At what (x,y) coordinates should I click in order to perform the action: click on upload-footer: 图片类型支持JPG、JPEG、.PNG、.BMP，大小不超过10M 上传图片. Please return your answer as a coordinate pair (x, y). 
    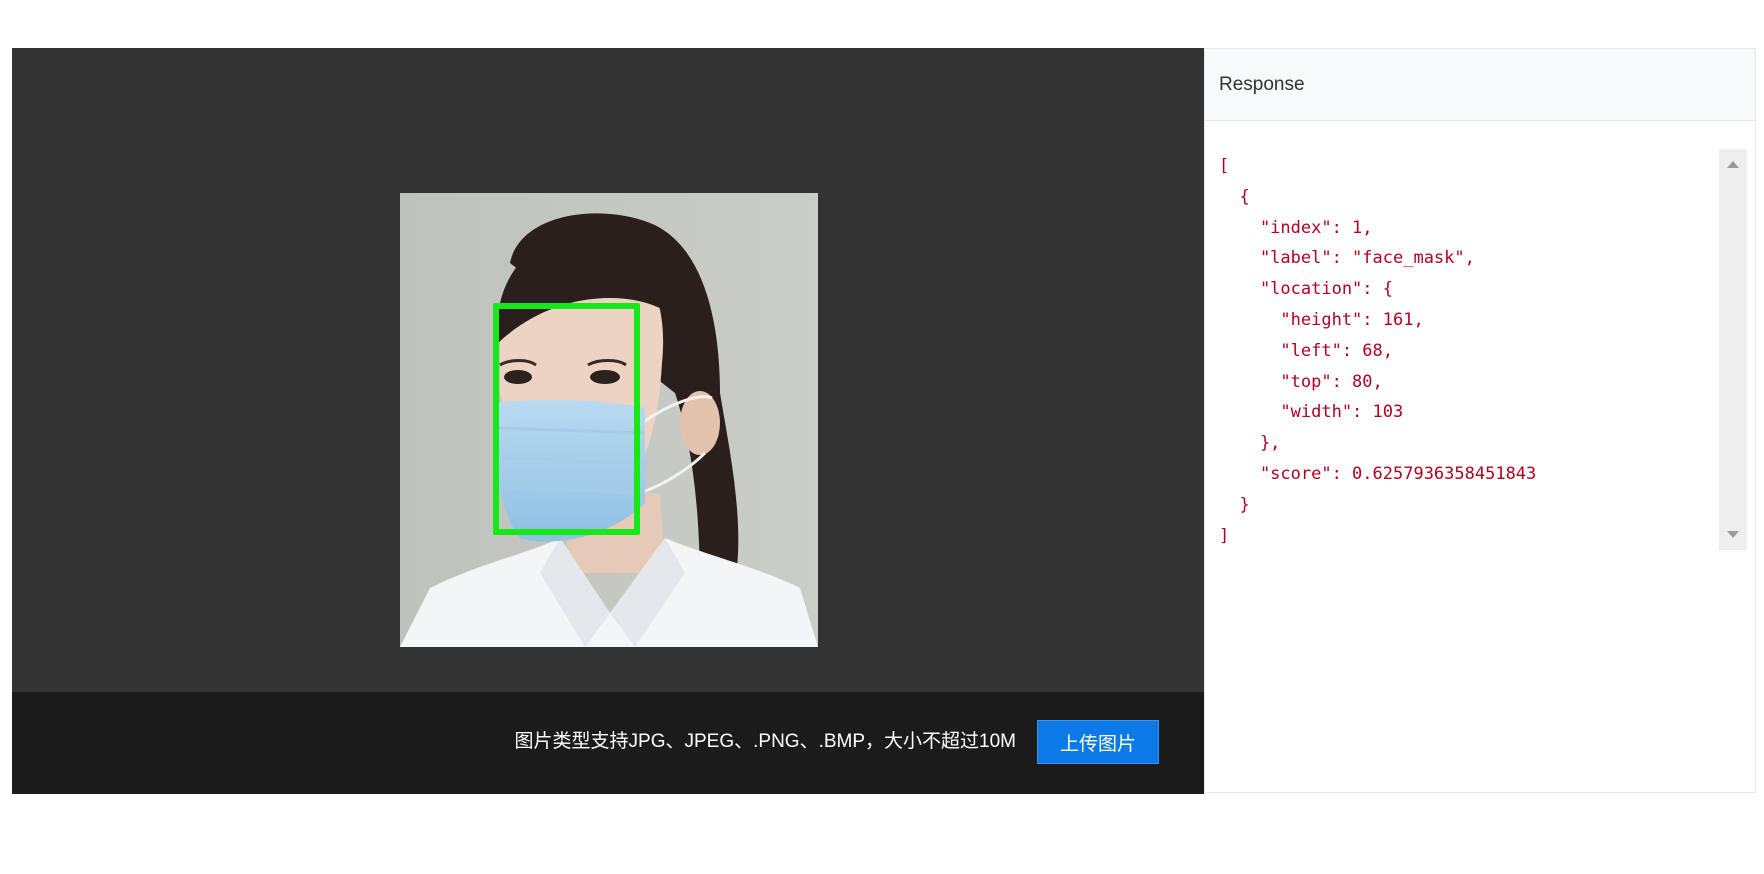
    Looking at the image, I should click on (608, 743).